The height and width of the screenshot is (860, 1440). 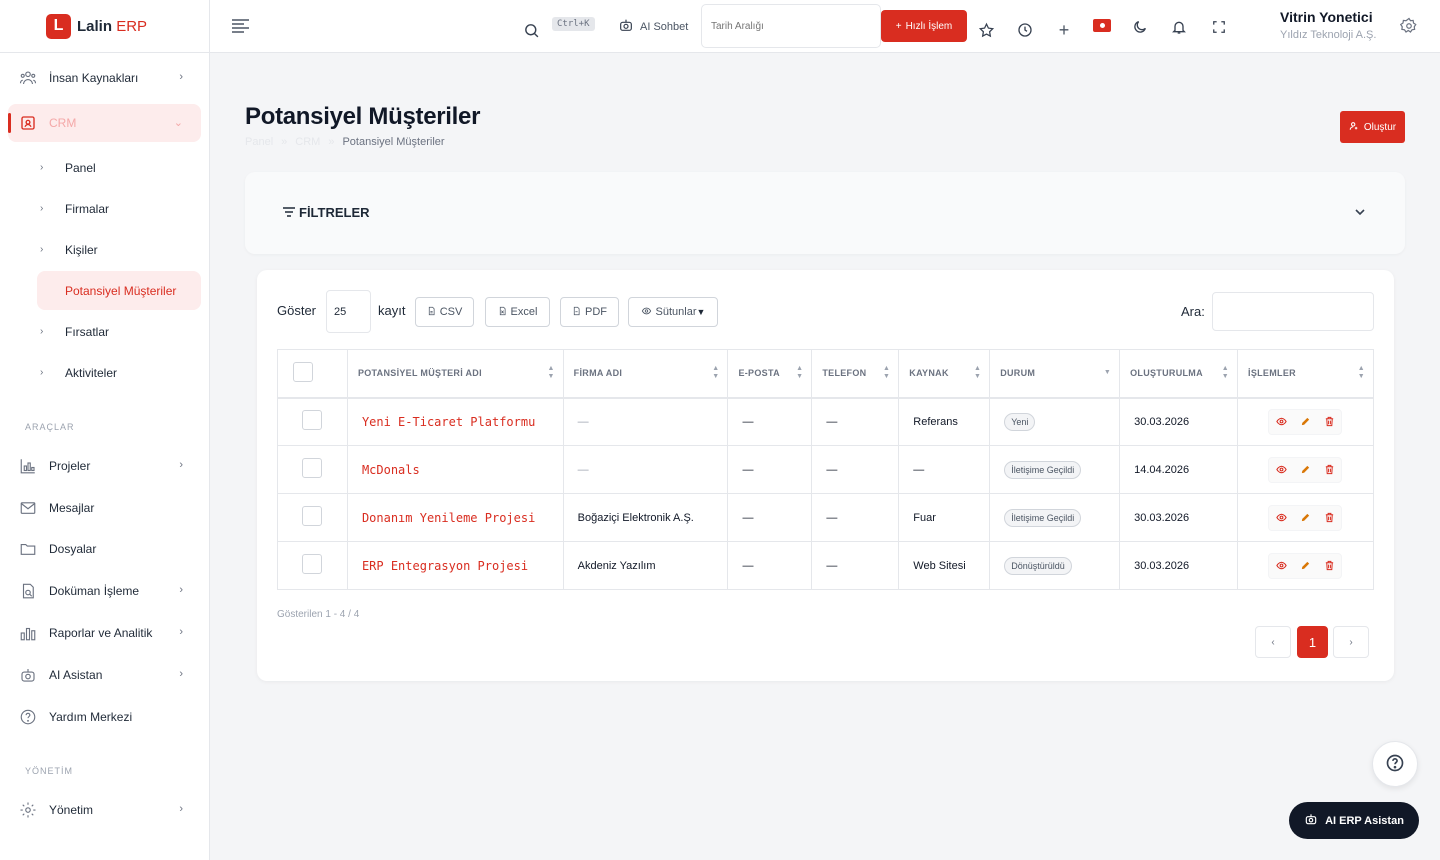 I want to click on source-value: Web Sitesi, so click(x=939, y=565).